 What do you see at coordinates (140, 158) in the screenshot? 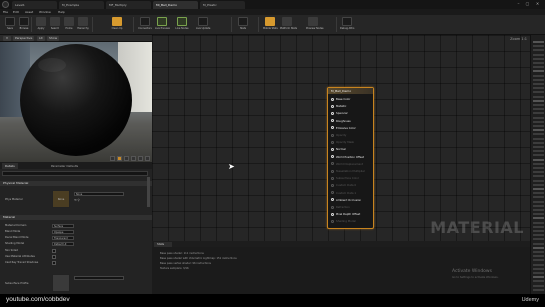
I see `preview-mesh-button` at bounding box center [140, 158].